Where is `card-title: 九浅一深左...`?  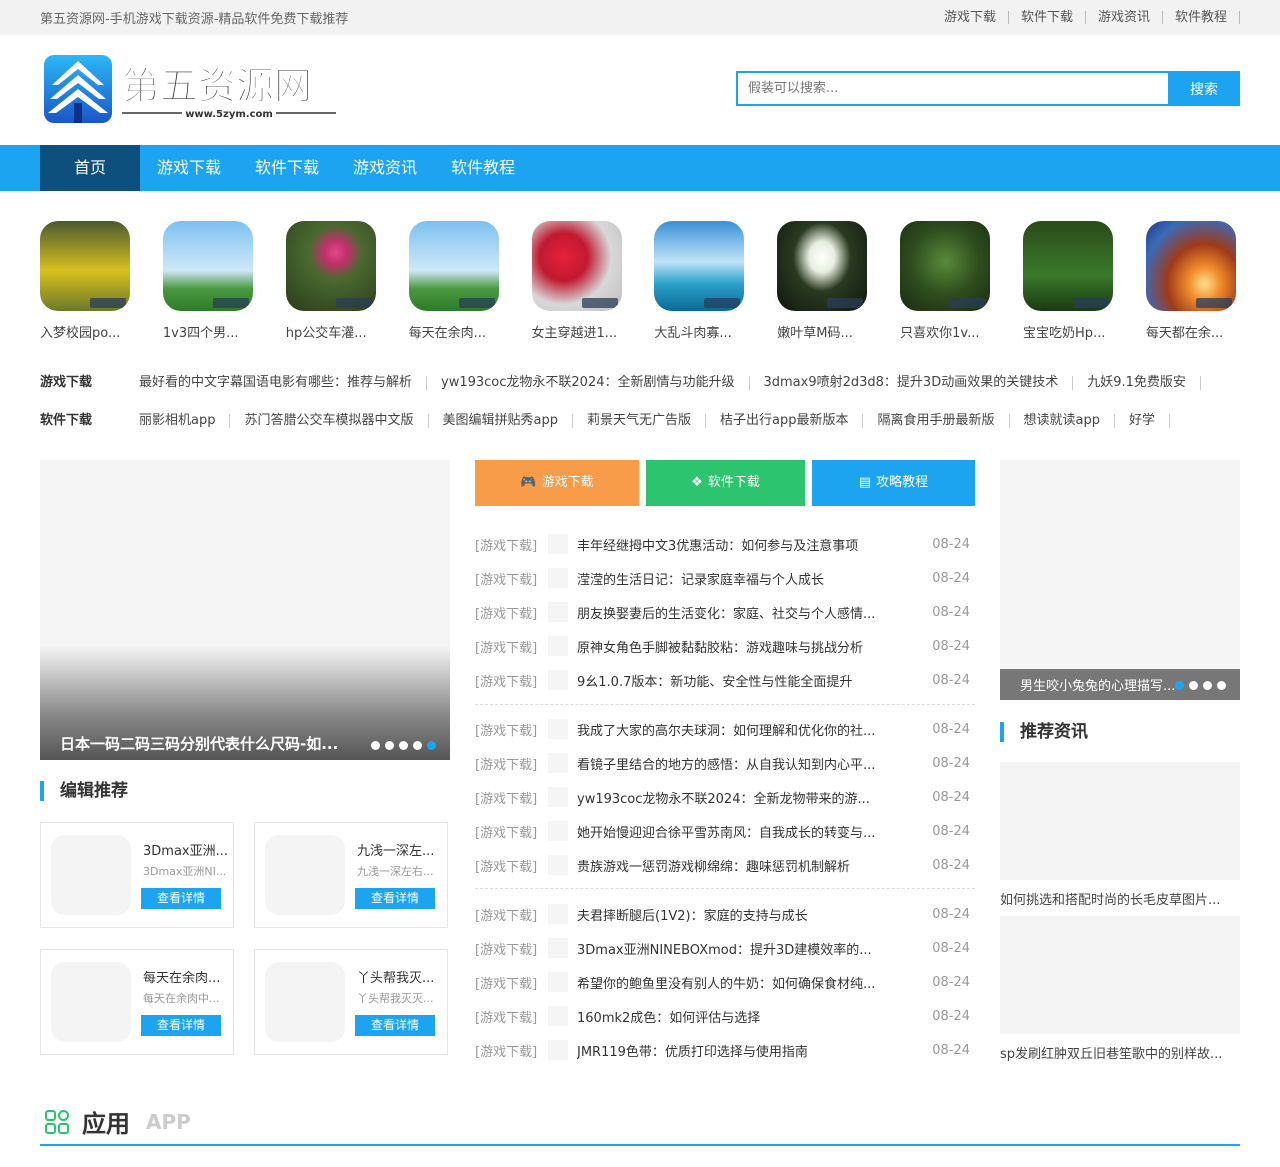
card-title: 九浅一深左... is located at coordinates (395, 849).